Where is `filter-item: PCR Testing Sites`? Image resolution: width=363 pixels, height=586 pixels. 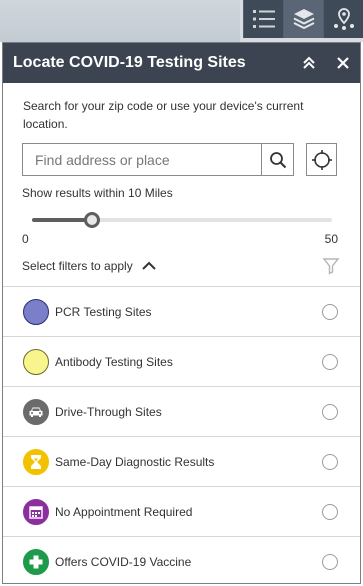
filter-item: PCR Testing Sites is located at coordinates (181, 312).